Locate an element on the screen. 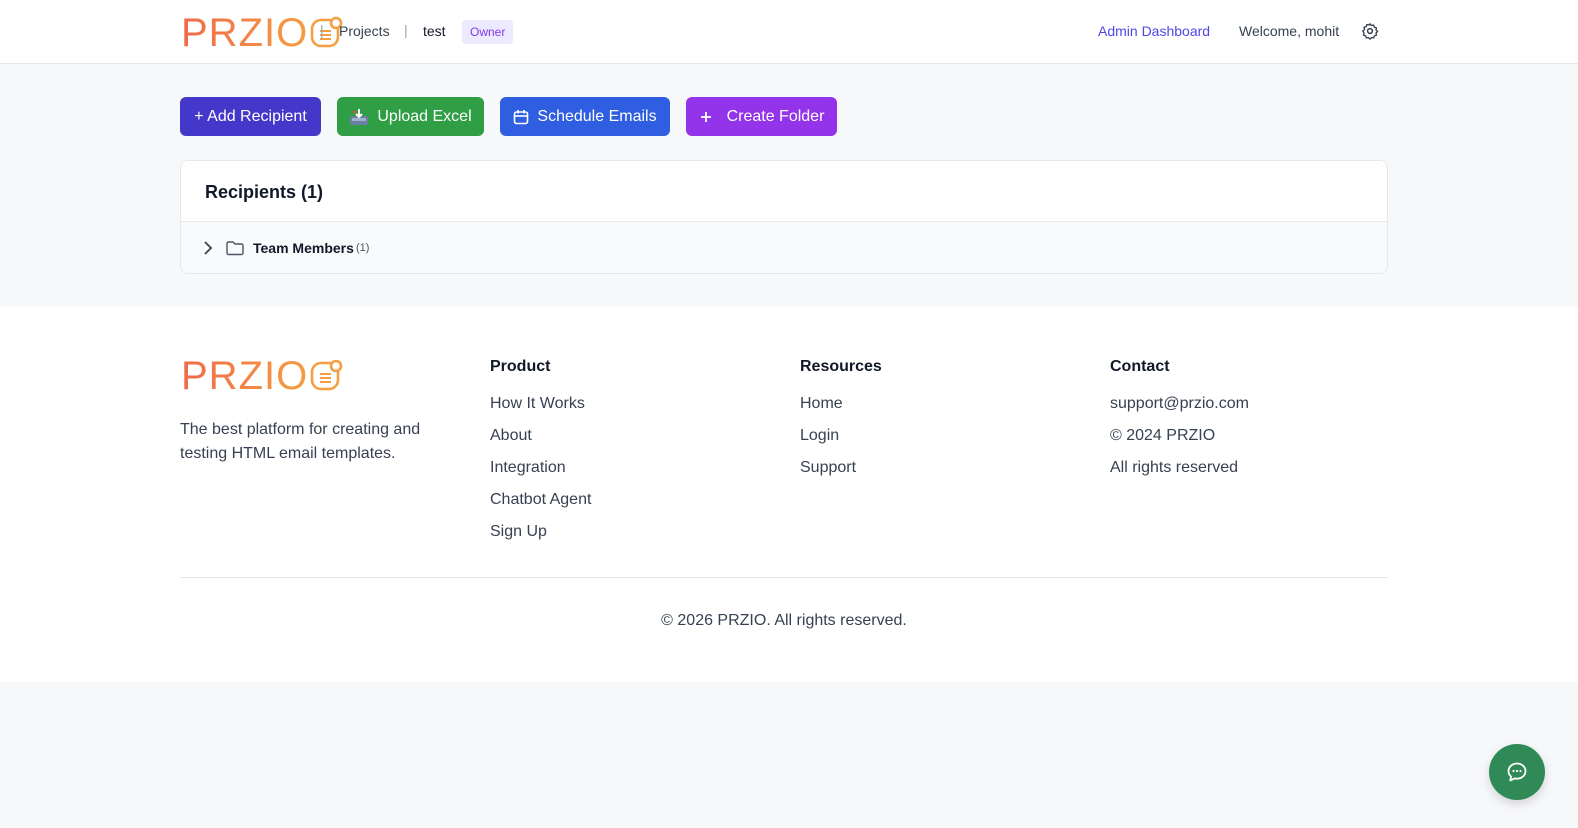  upload-excel-button: Upload Excel is located at coordinates (410, 116).